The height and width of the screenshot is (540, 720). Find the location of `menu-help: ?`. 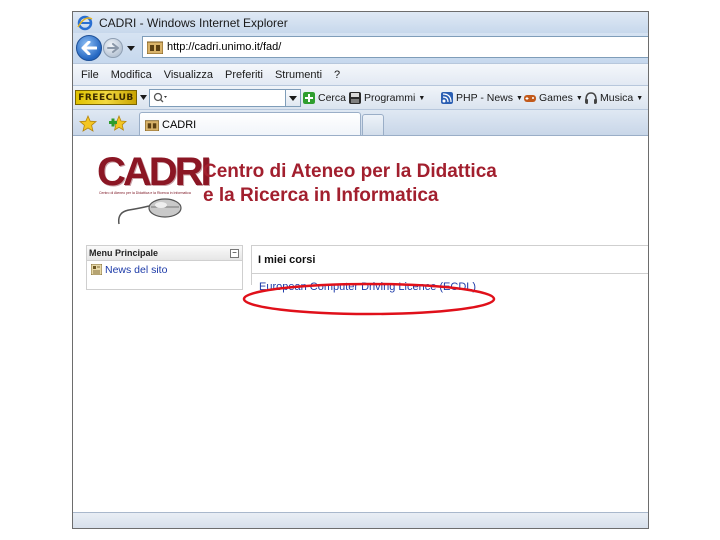

menu-help: ? is located at coordinates (337, 75).